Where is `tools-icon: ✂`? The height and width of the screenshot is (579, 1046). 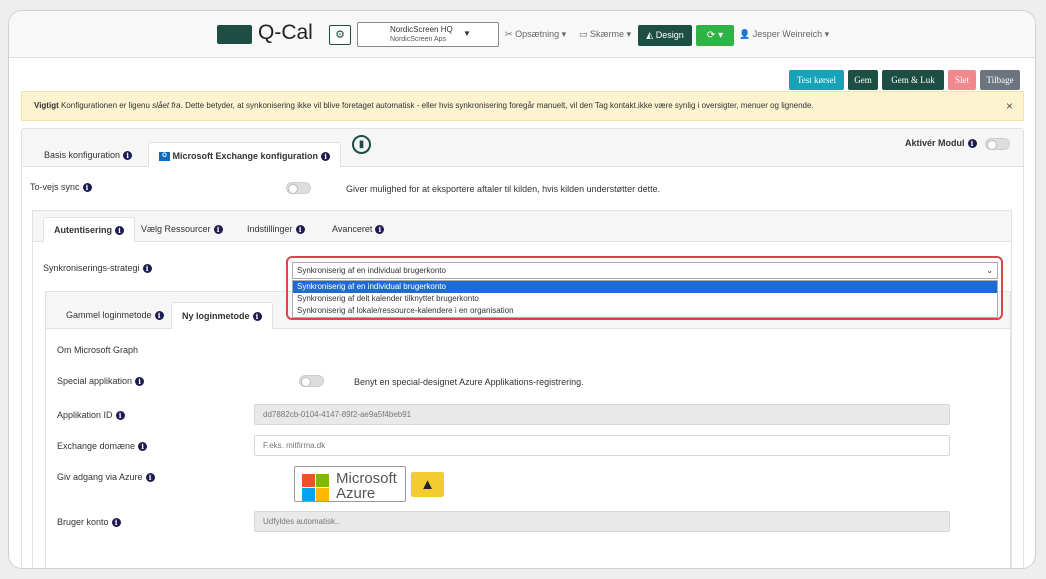
tools-icon: ✂ is located at coordinates (509, 34).